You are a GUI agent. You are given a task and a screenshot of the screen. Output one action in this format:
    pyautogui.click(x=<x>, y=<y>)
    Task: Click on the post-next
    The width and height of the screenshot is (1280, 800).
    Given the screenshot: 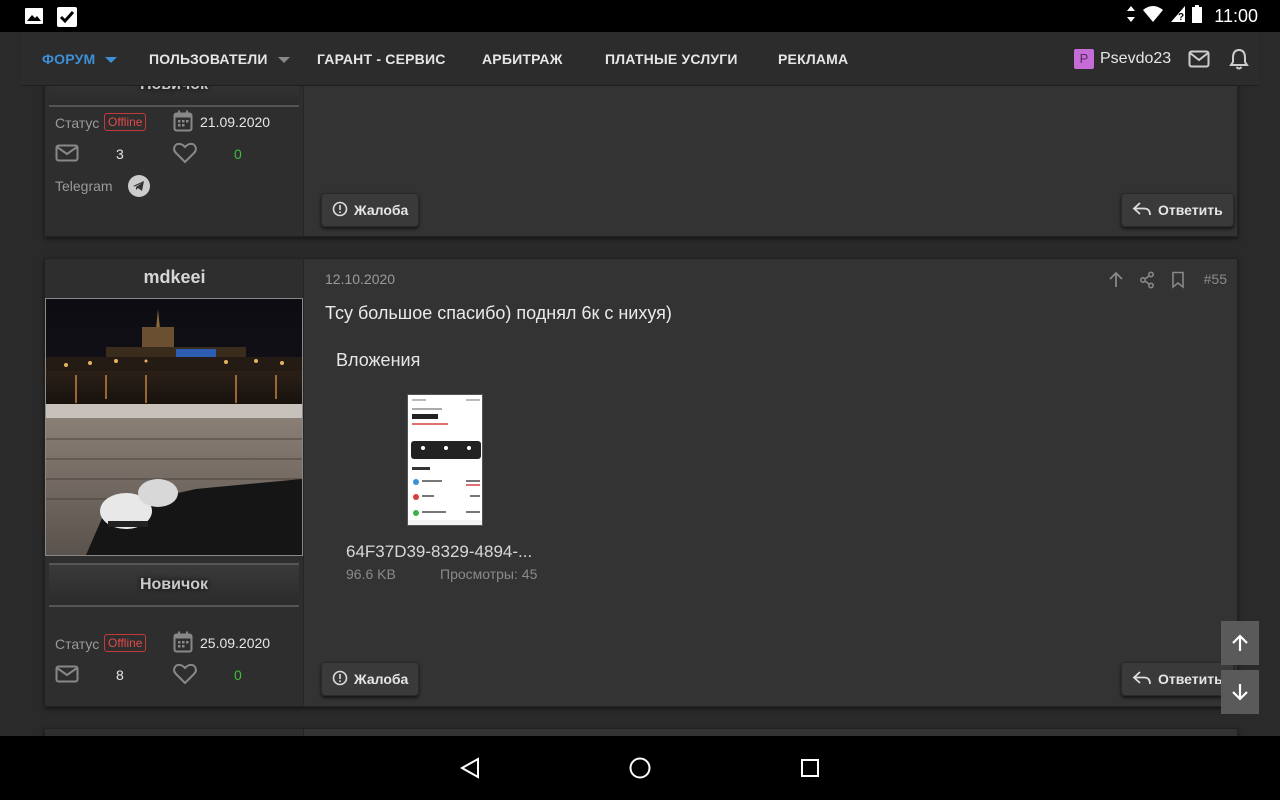 What is the action you would take?
    pyautogui.click(x=641, y=732)
    